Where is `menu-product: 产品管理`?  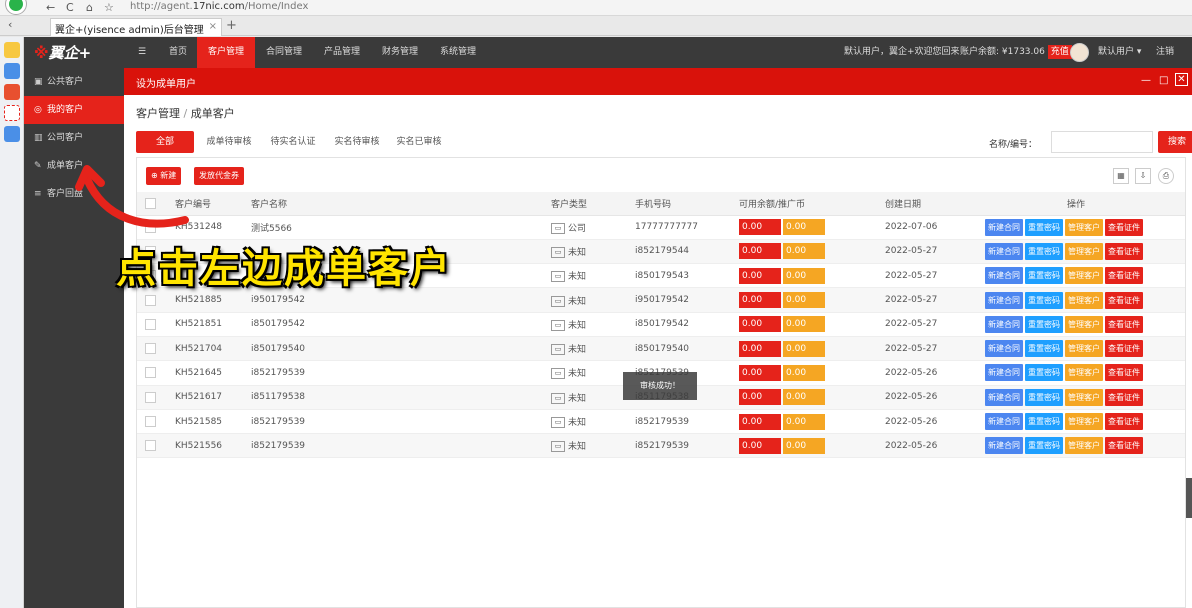
menu-product: 产品管理 is located at coordinates (342, 52).